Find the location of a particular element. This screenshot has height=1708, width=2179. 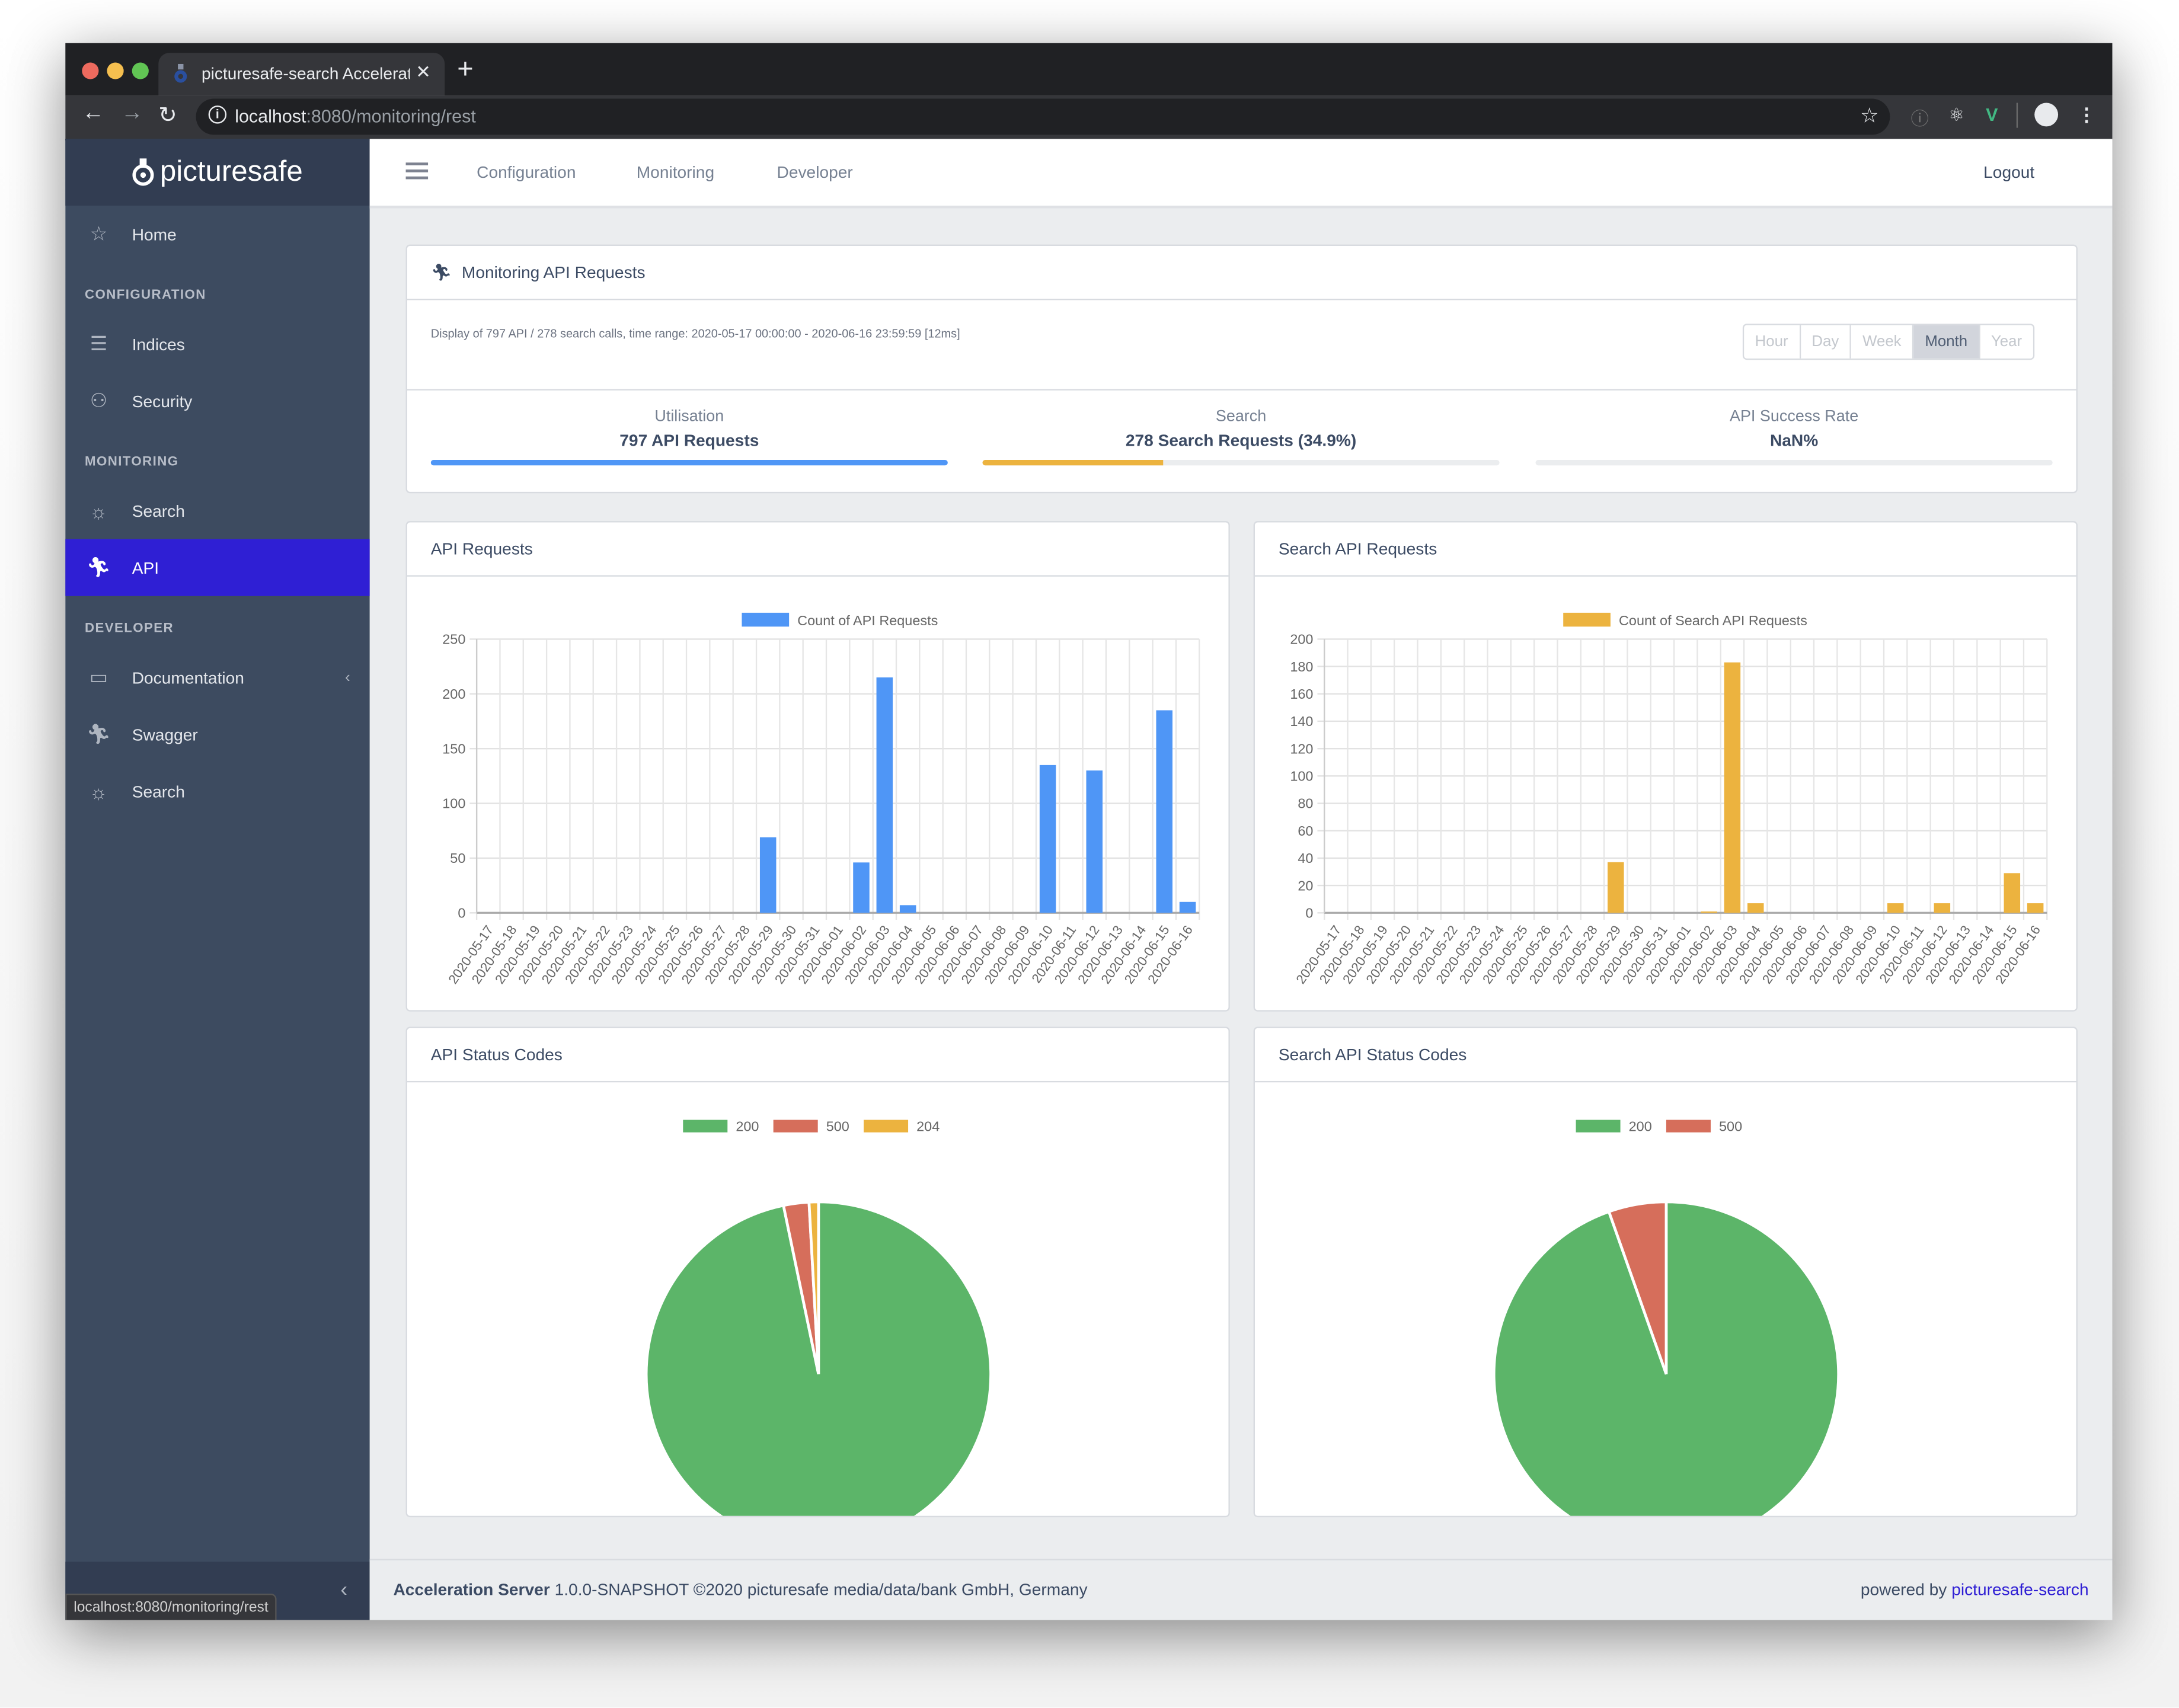

sidebar-item-monitoring-search: ☼ Search is located at coordinates (217, 510).